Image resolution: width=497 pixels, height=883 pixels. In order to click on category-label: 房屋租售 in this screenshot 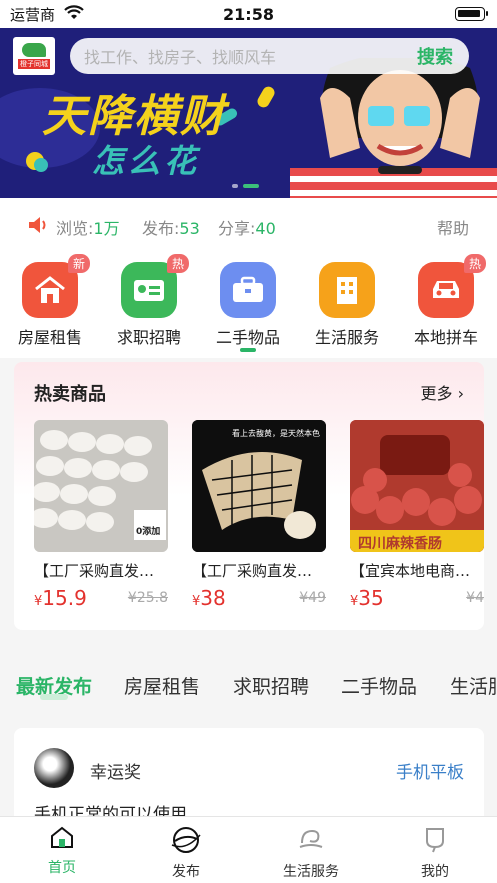, I will do `click(49, 337)`.